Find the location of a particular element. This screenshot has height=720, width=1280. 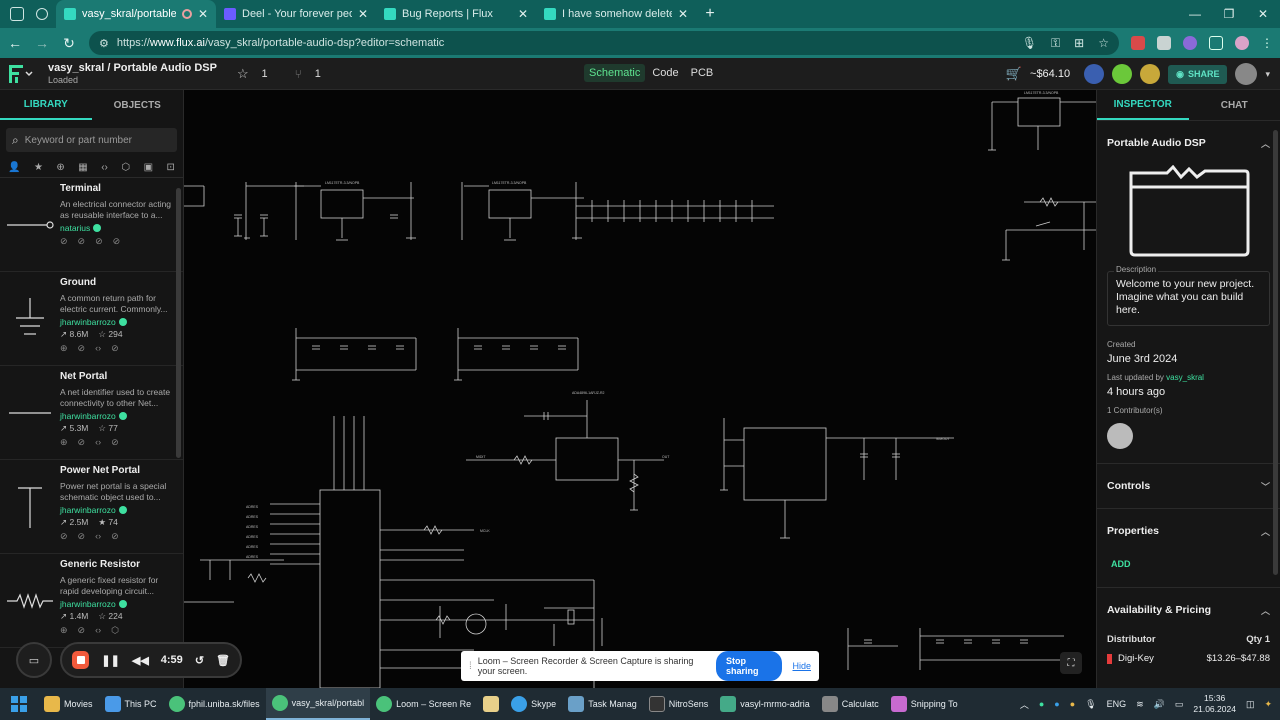

mode-schematic: Schematic is located at coordinates (615, 73).